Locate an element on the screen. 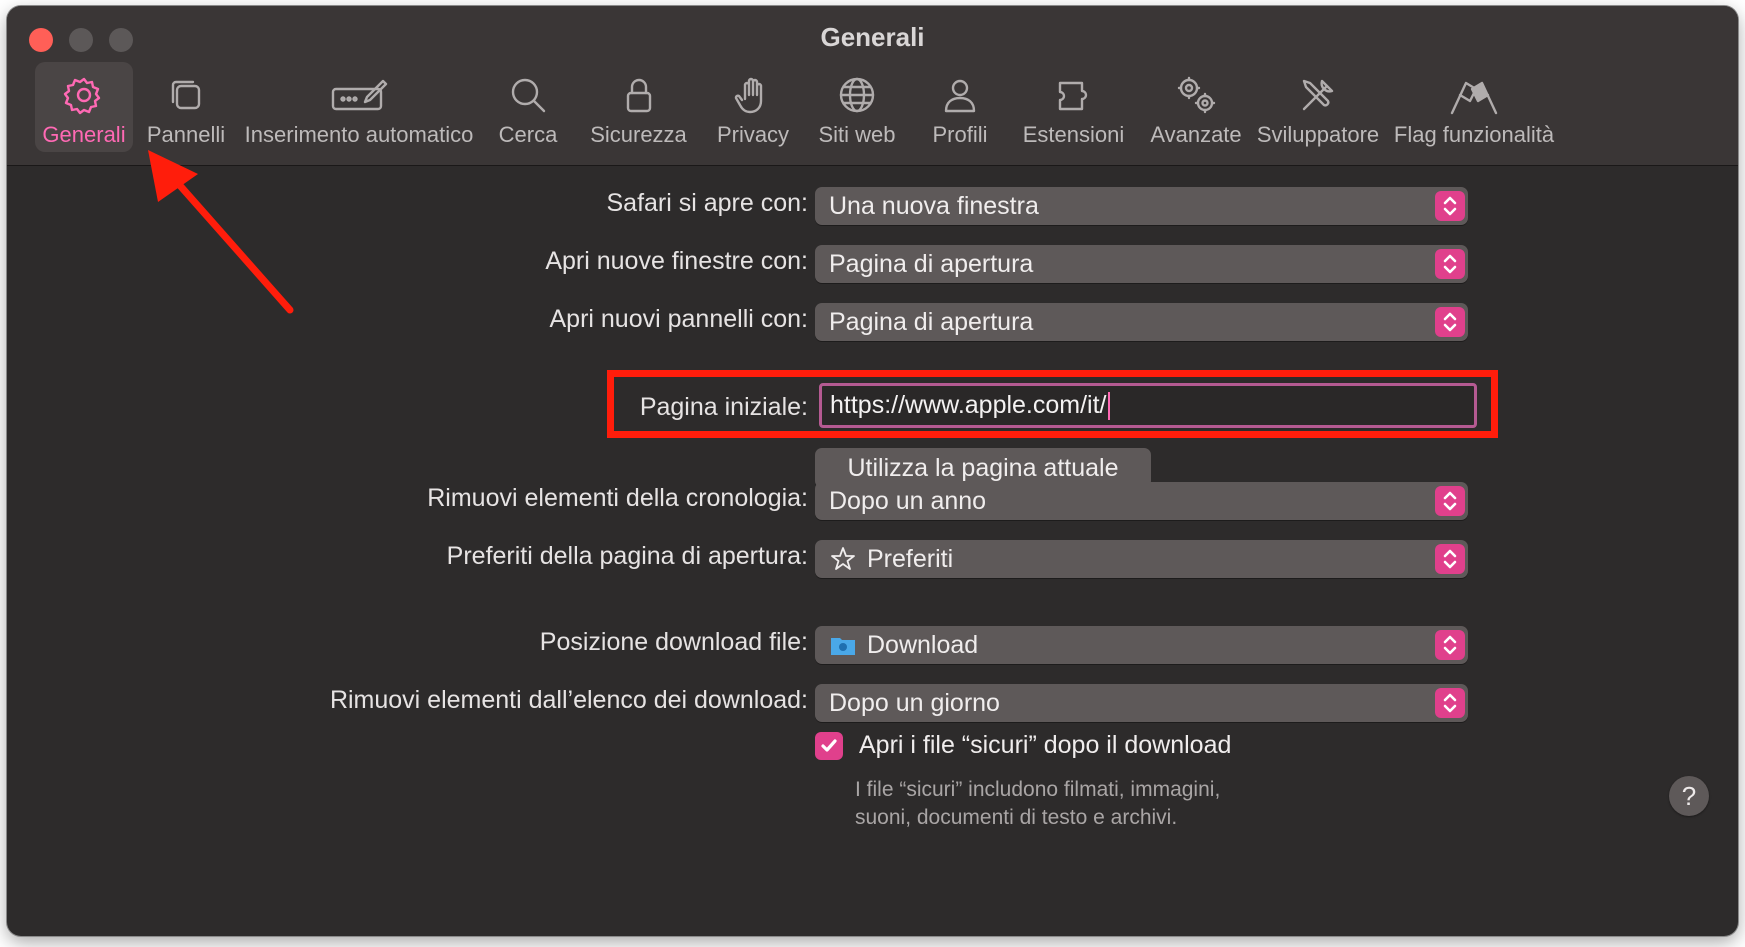 The image size is (1745, 947). remove-history-popup: Dopo un anno is located at coordinates (1141, 501).